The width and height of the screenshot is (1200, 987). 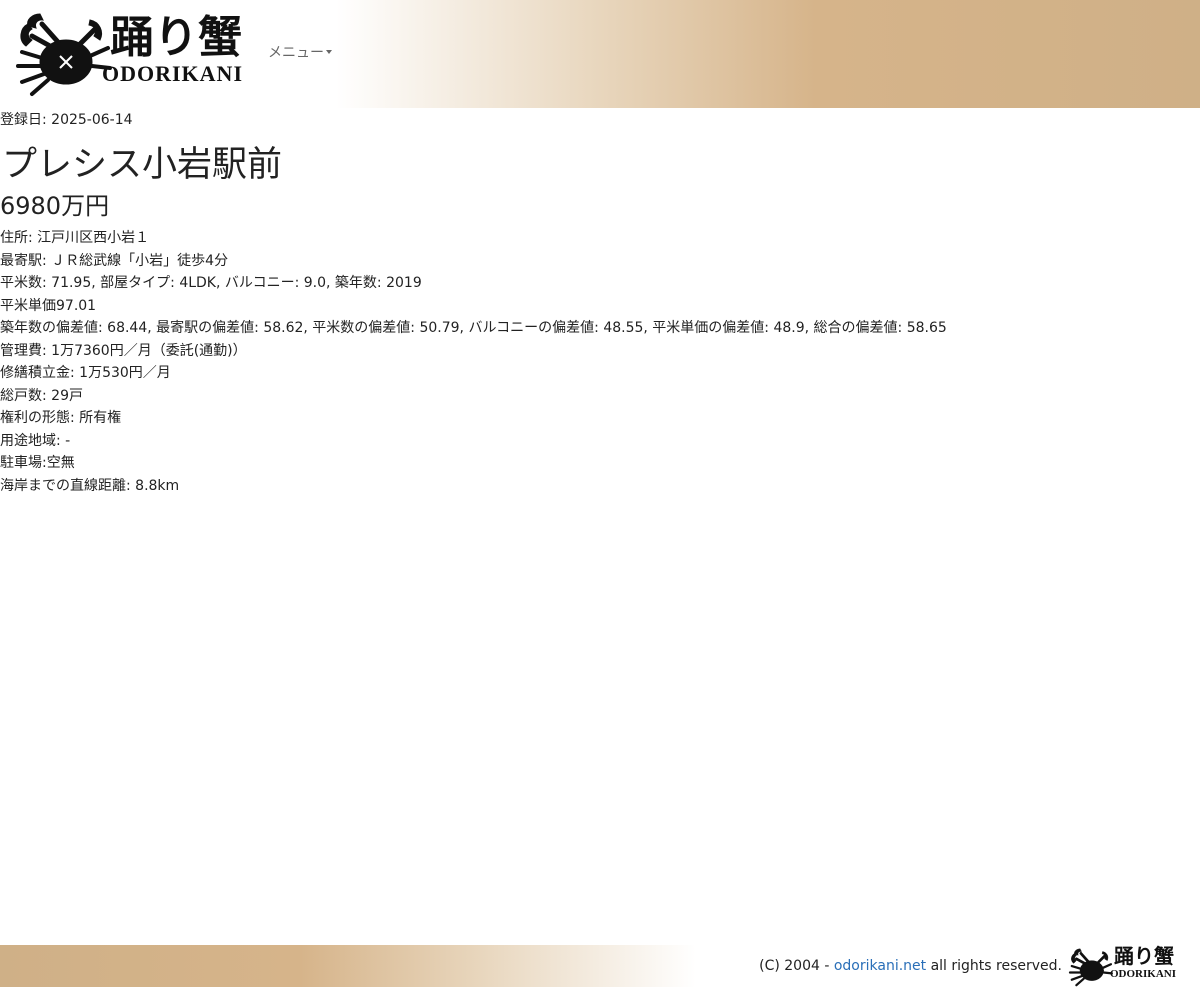 I want to click on menu-dropdown: メニュー, so click(x=300, y=53).